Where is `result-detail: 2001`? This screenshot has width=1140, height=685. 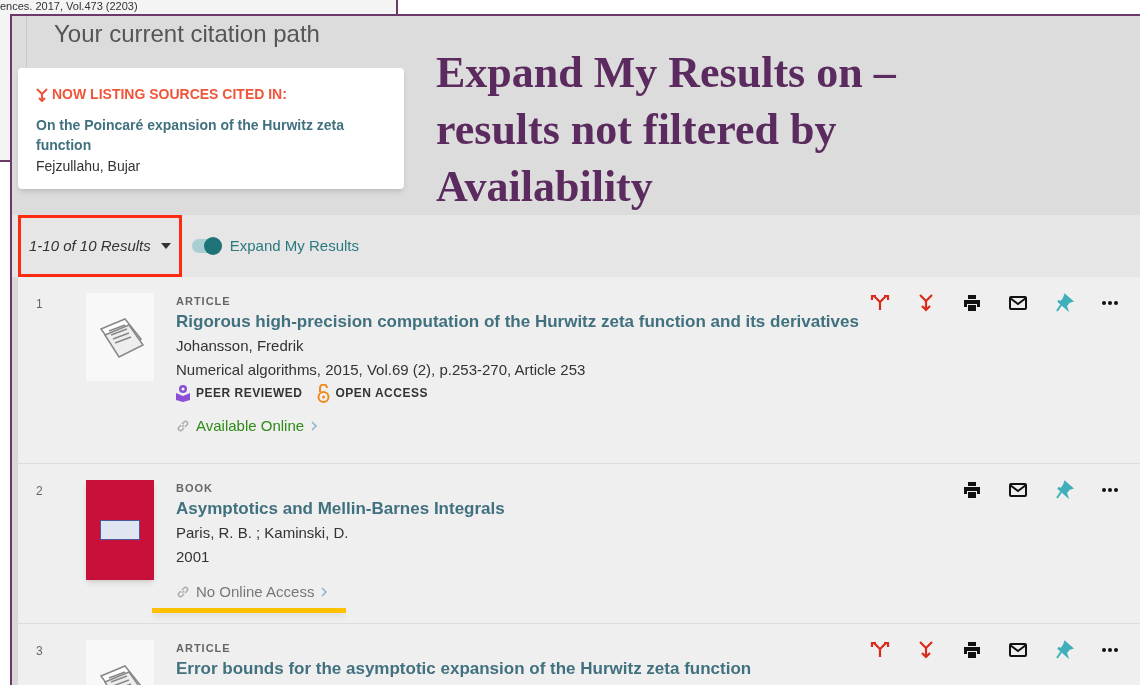 result-detail: 2001 is located at coordinates (193, 556).